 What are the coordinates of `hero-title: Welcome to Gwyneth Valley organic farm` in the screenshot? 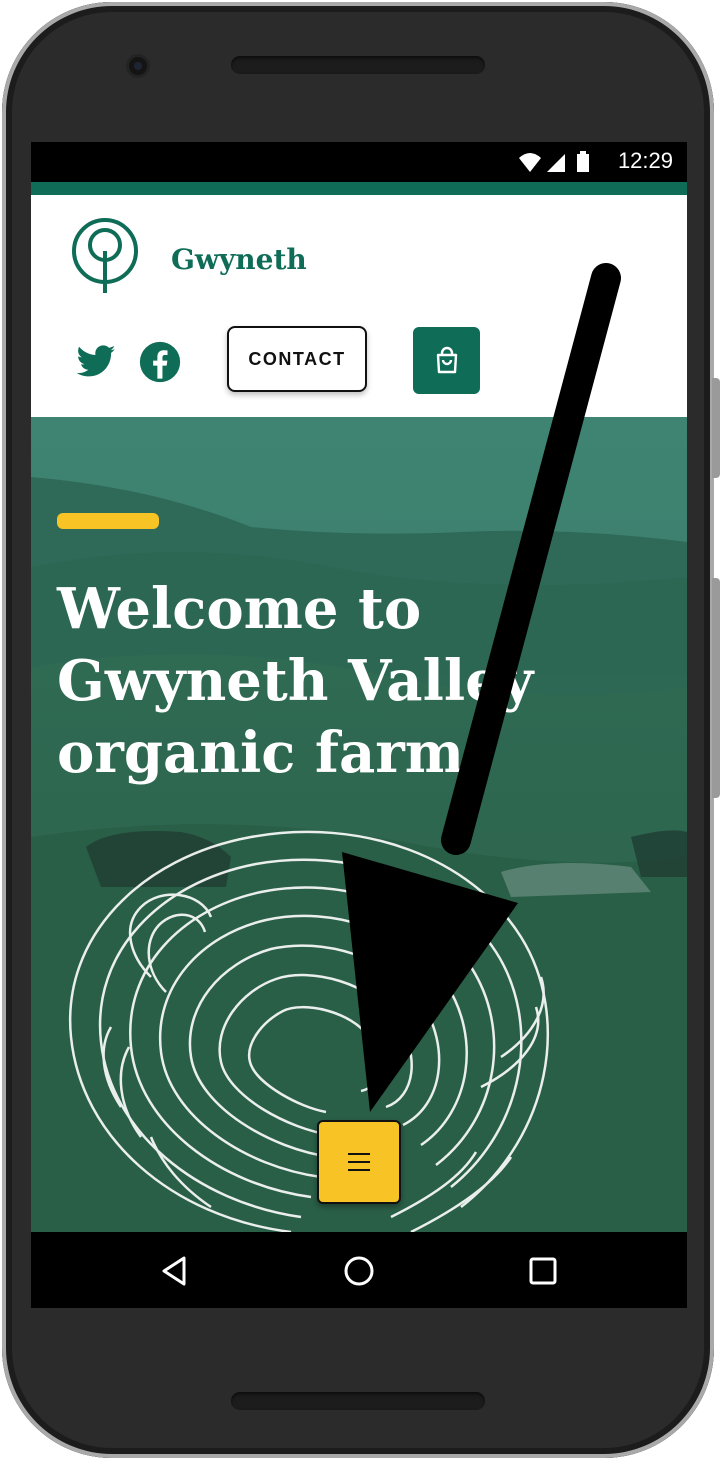 It's located at (337, 681).